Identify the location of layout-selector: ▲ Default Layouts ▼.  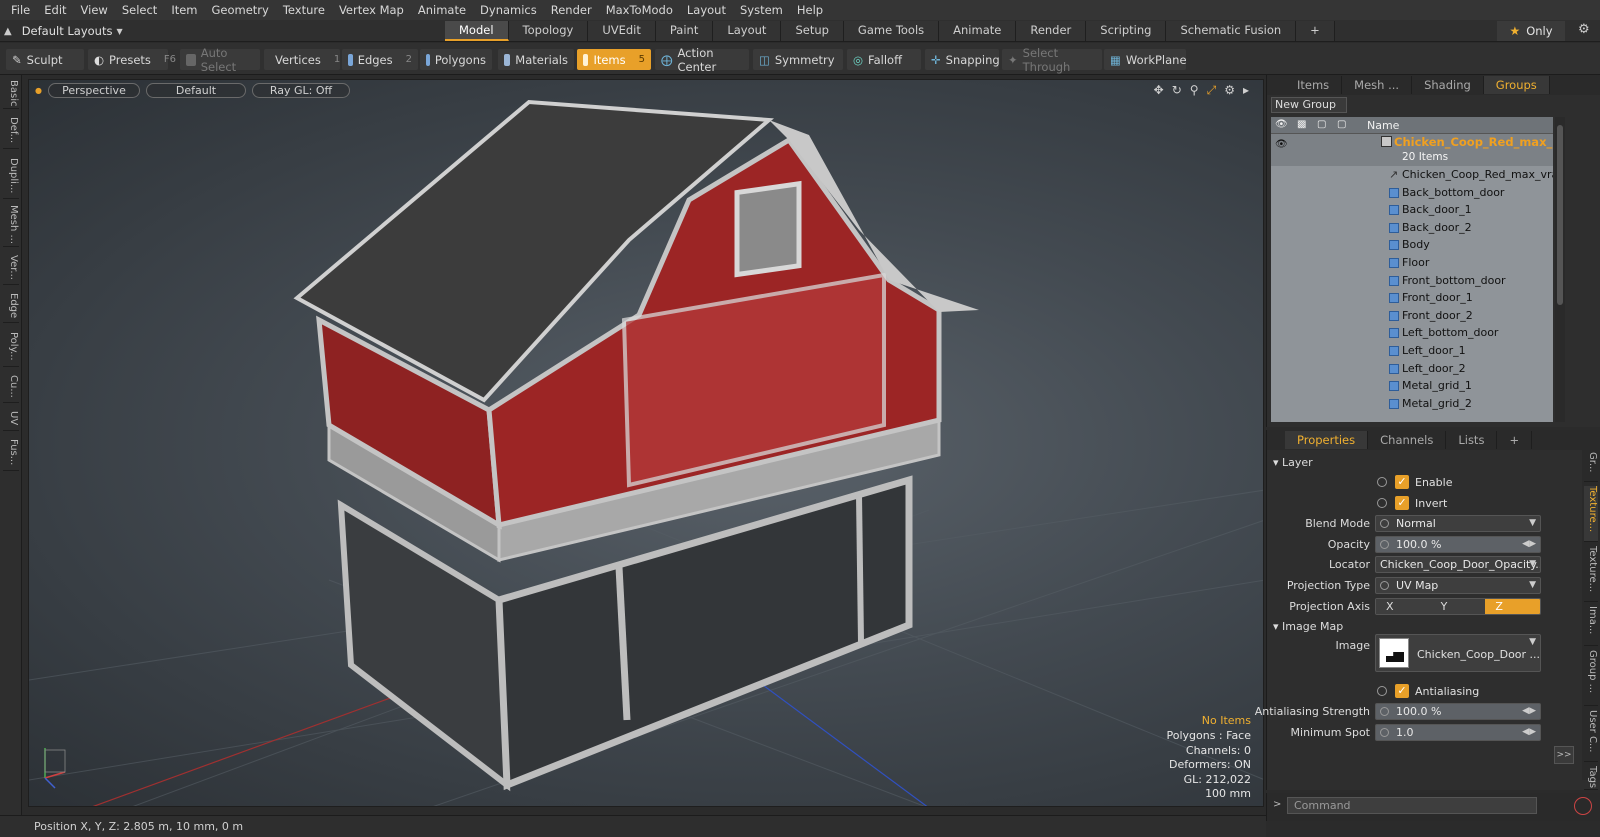
(63, 31).